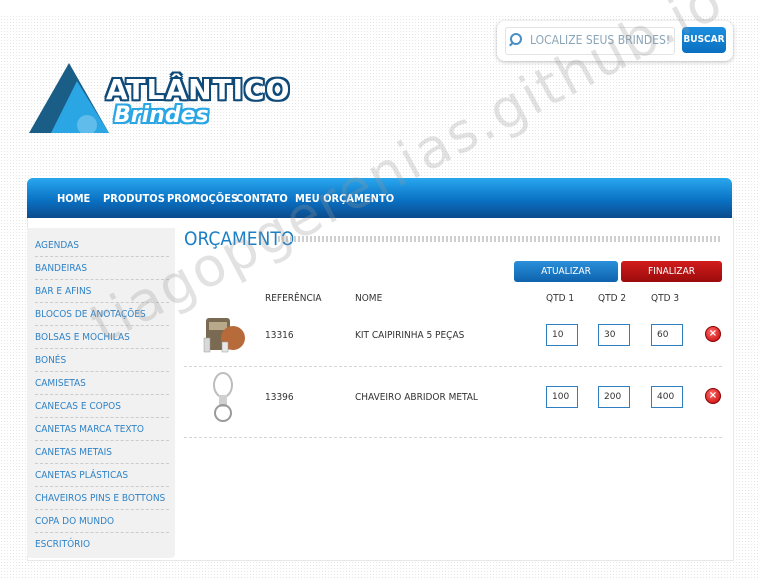  What do you see at coordinates (416, 397) in the screenshot?
I see `row-name: CHAVEIRO ABRIDOR METAL` at bounding box center [416, 397].